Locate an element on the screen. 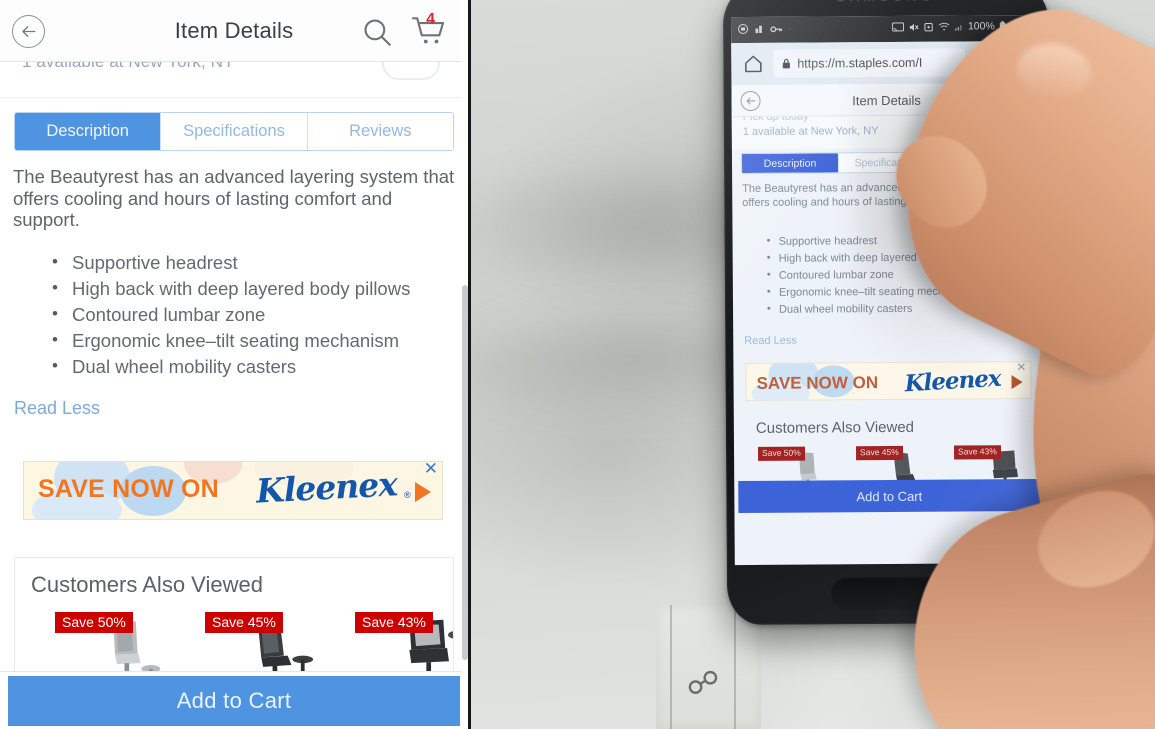  lock-icon is located at coordinates (786, 63).